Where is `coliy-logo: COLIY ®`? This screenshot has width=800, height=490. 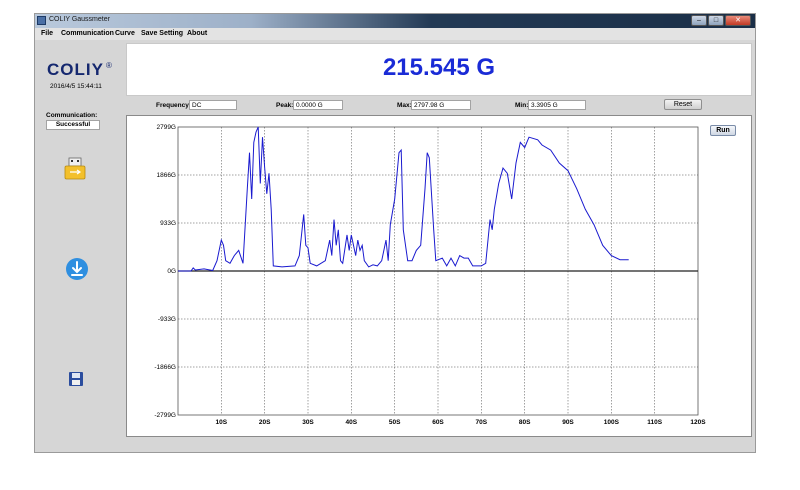 coliy-logo: COLIY ® is located at coordinates (80, 70).